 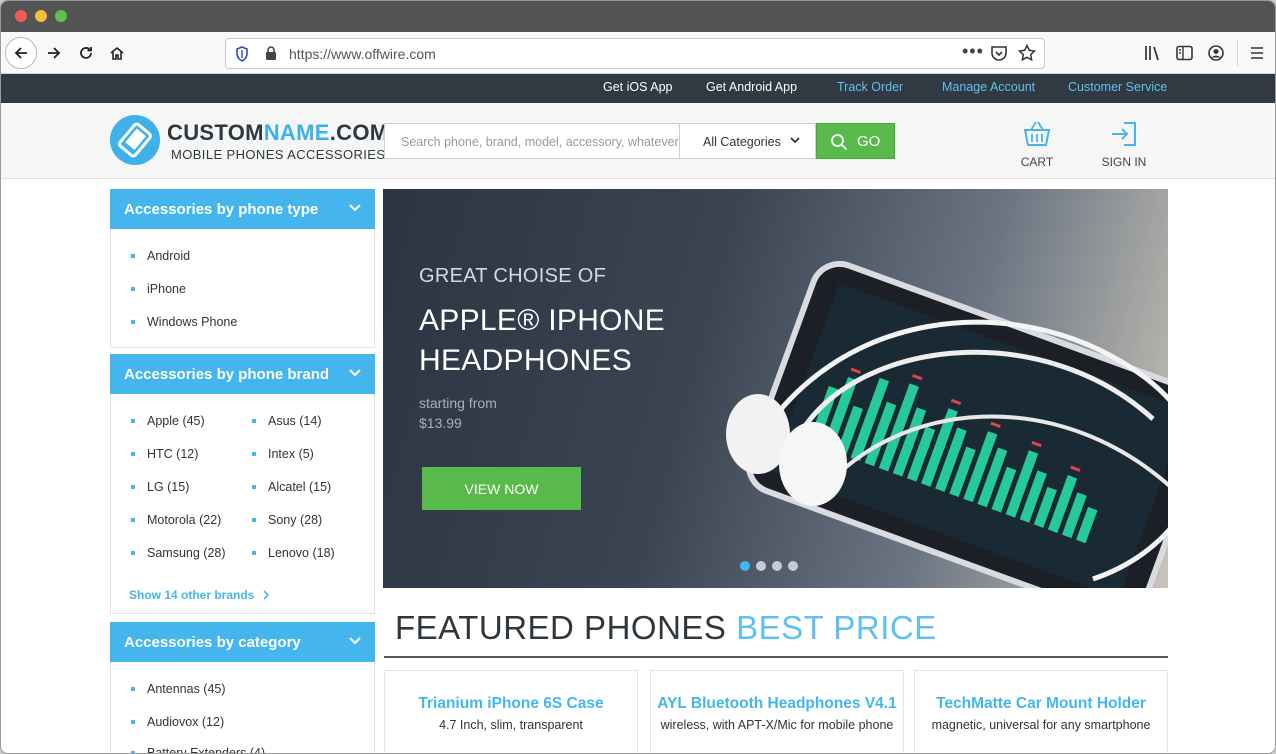 I want to click on lock-icon, so click(x=271, y=53).